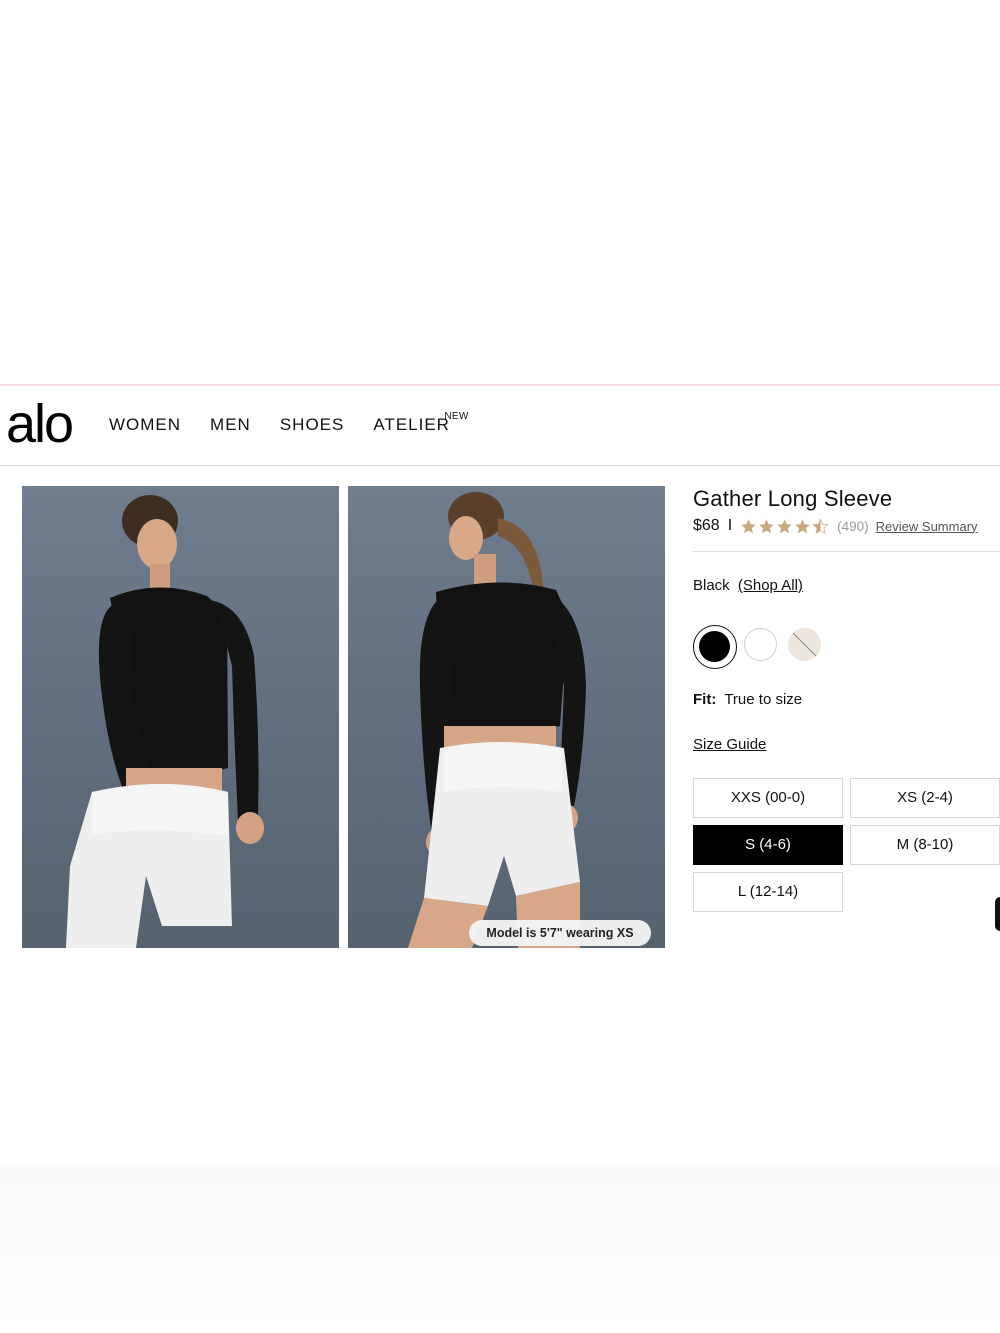 The image size is (1000, 1333). I want to click on price-rating-row: $68 I (490) Review Summary, so click(835, 526).